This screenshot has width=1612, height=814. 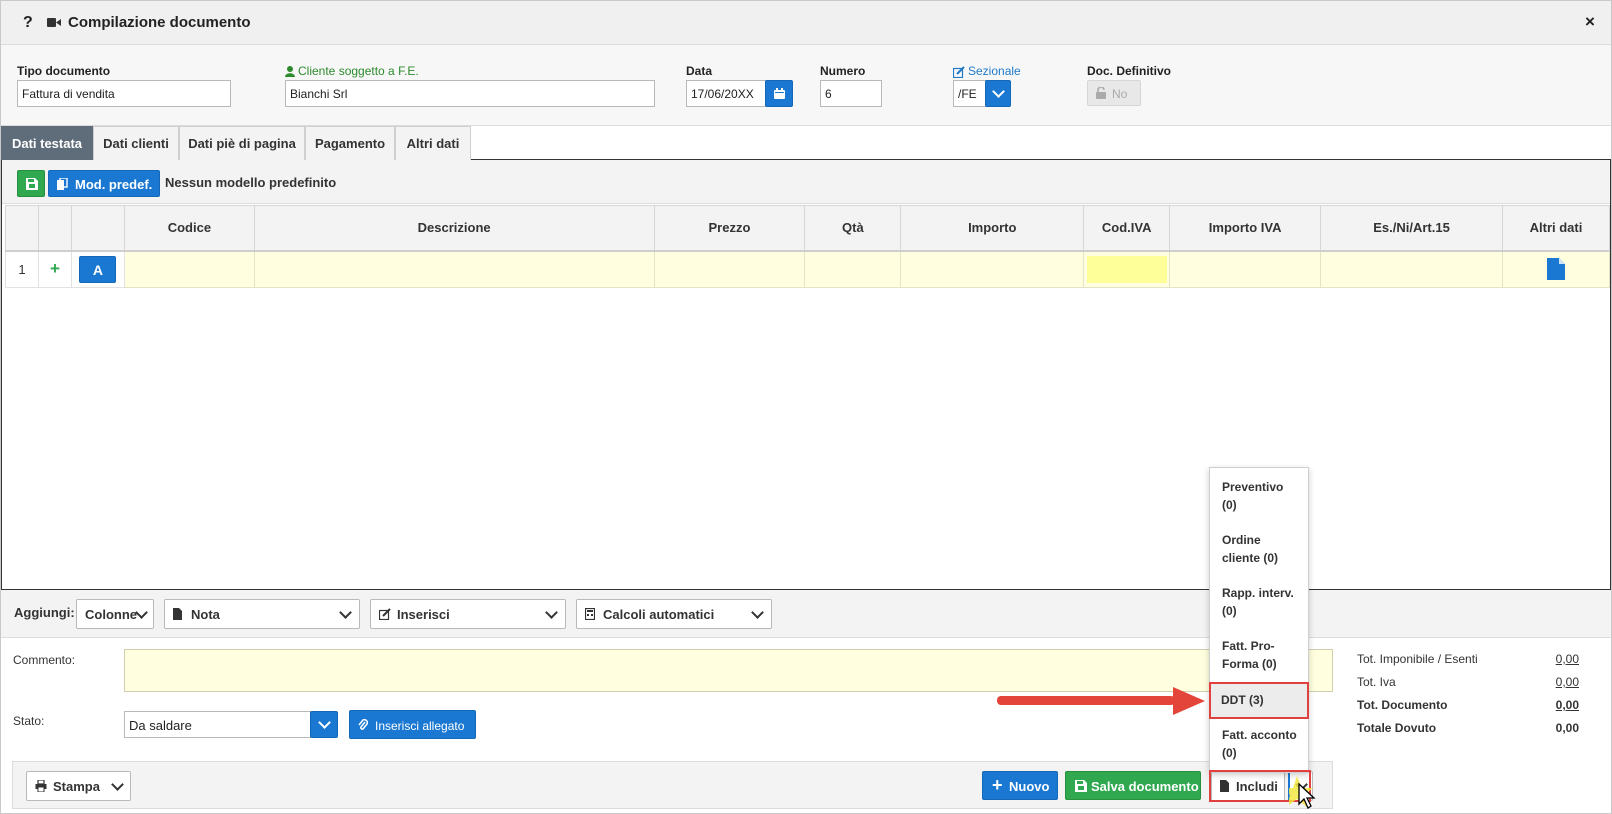 I want to click on column-header-codice: Codice, so click(x=189, y=228).